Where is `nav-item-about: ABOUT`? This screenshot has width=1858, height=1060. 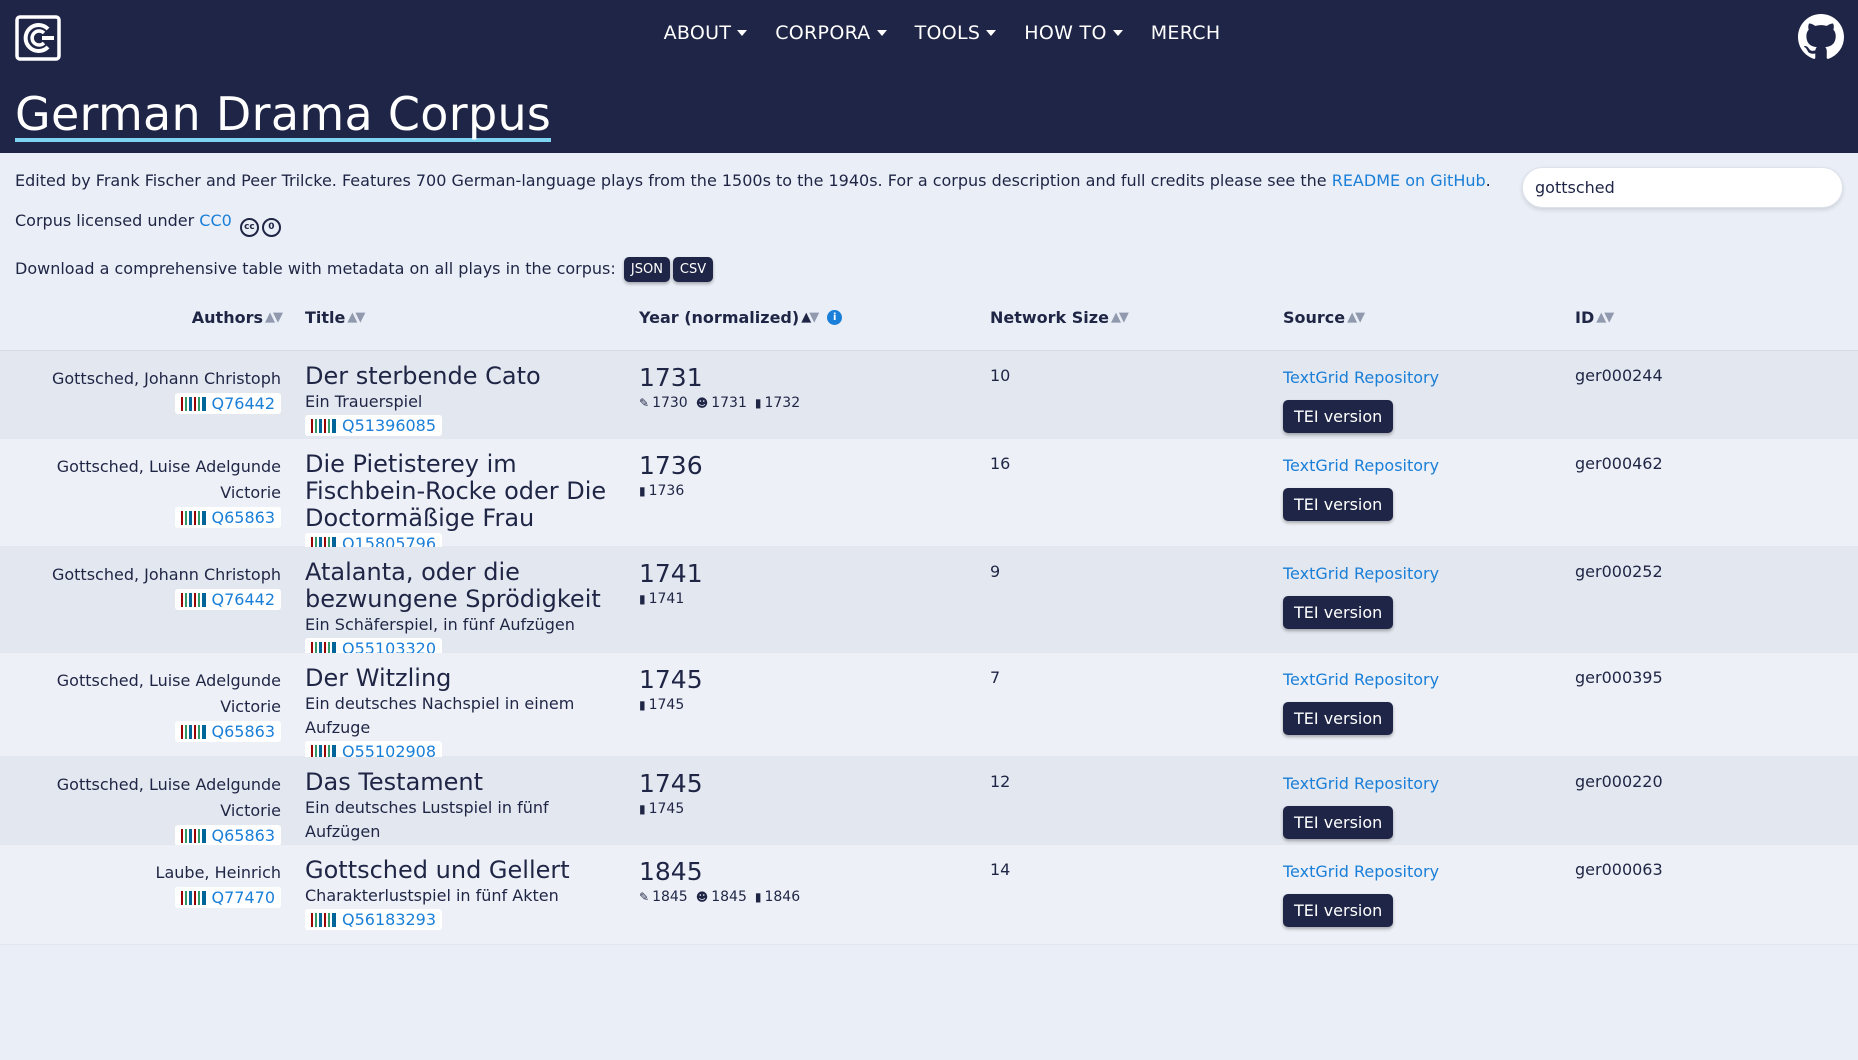 nav-item-about: ABOUT is located at coordinates (706, 33).